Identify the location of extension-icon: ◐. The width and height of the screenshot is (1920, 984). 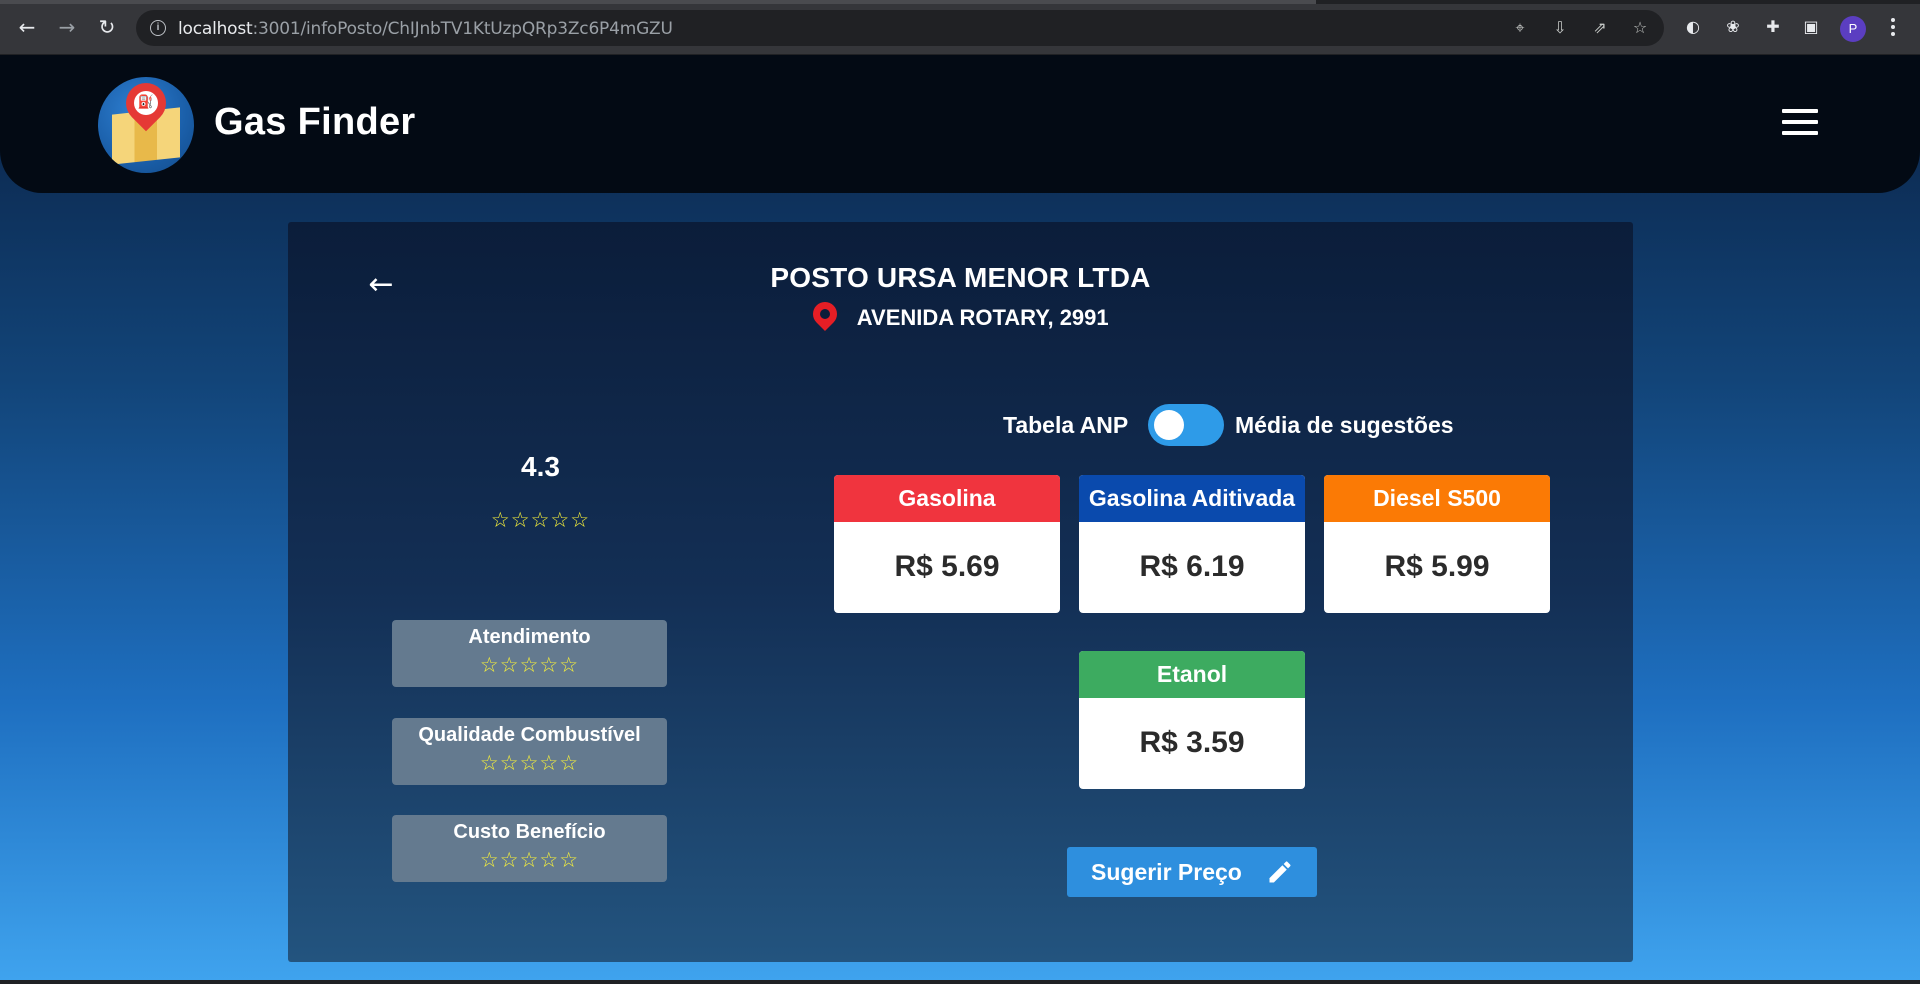
(1693, 27).